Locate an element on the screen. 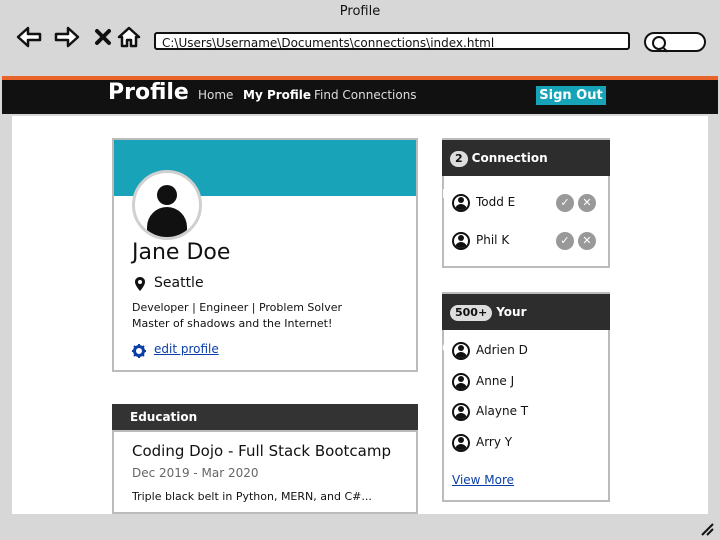 The image size is (720, 540). nav-find-connections: Find Connections is located at coordinates (365, 95).